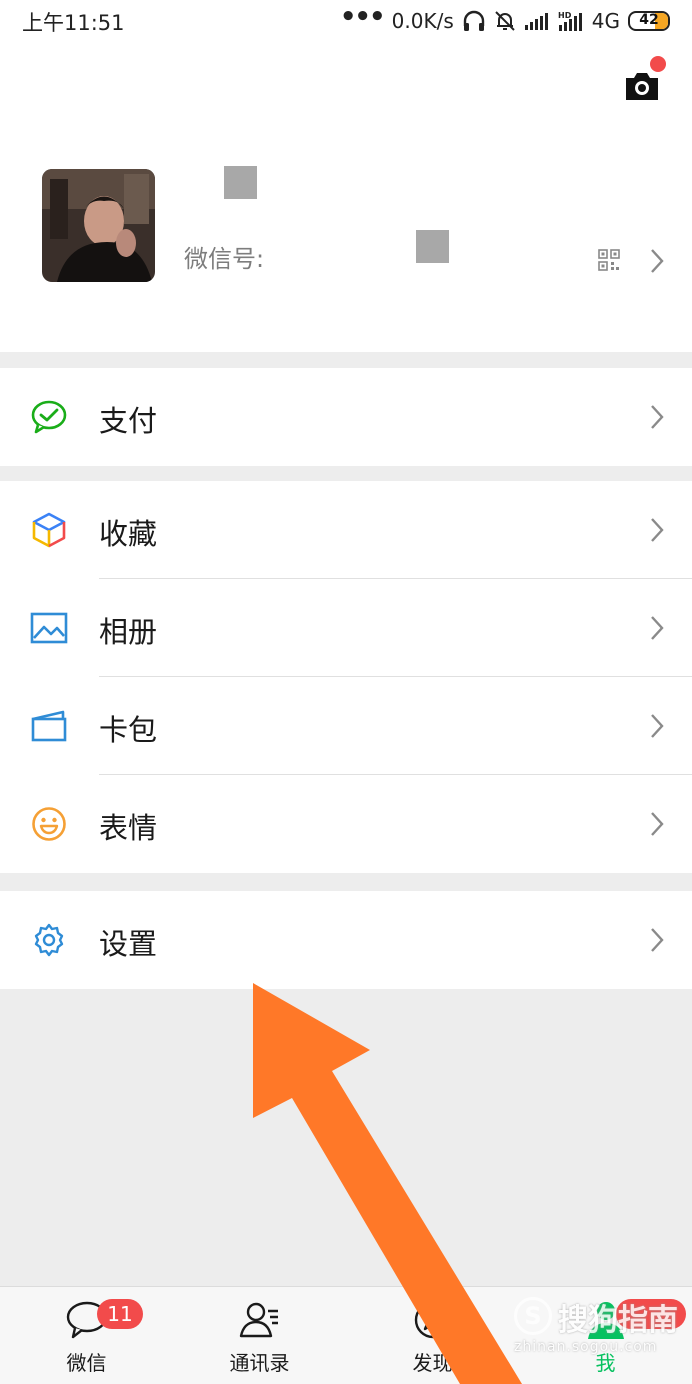 The image size is (692, 1384). What do you see at coordinates (128, 421) in the screenshot?
I see `pay-label: 支付` at bounding box center [128, 421].